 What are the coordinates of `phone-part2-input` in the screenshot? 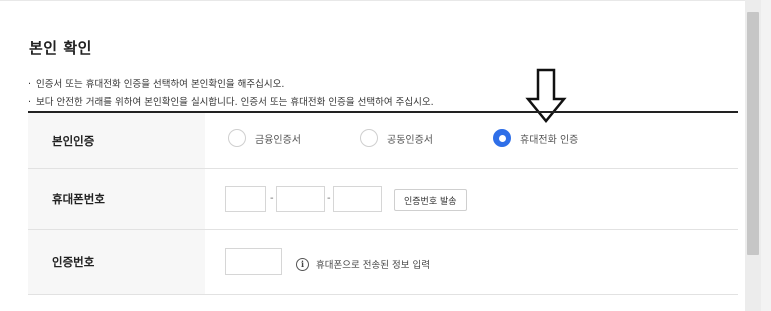 It's located at (300, 199).